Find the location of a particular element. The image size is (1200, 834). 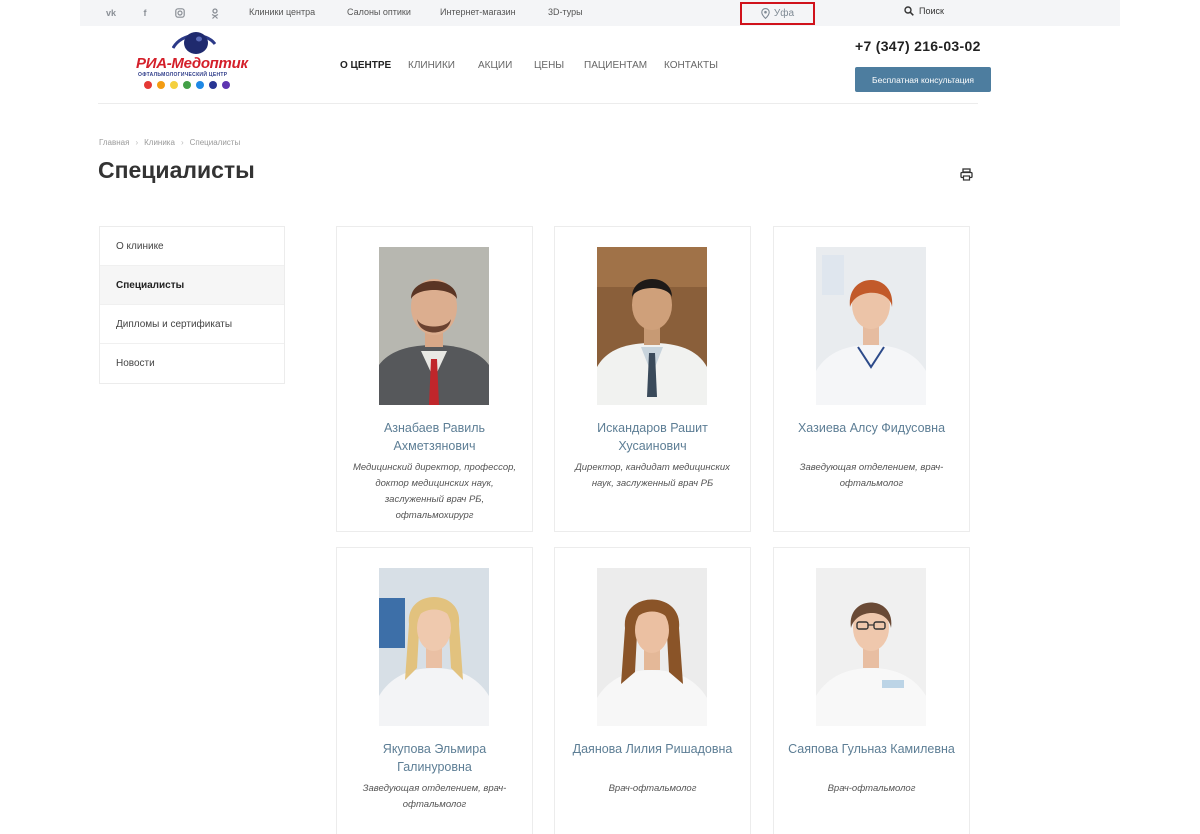

toplink-3d-tours: 3D-туры is located at coordinates (565, 12).